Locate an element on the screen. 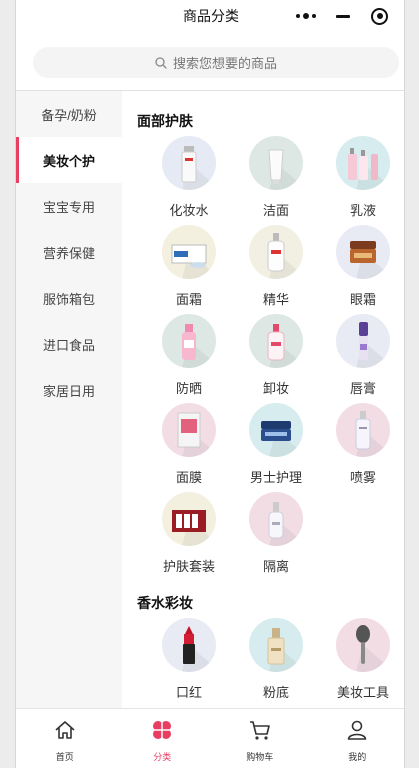 Image resolution: width=419 pixels, height=768 pixels. subcategory-label: 面膜 is located at coordinates (188, 477).